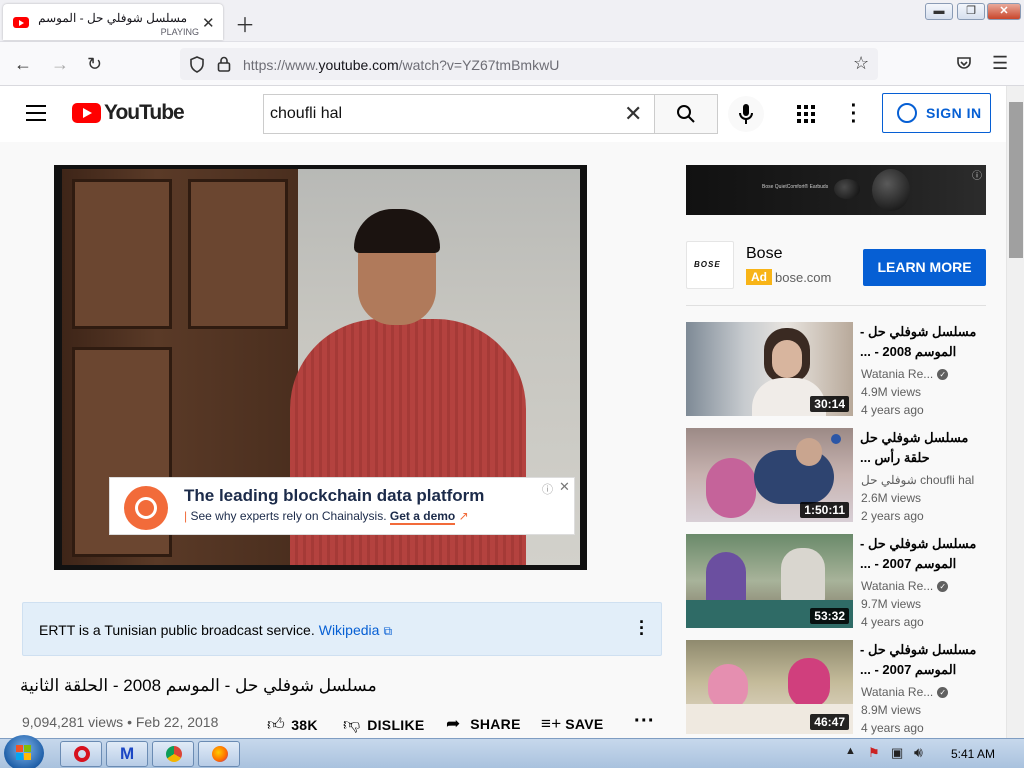 This screenshot has height=768, width=1024. What do you see at coordinates (1015, 412) in the screenshot?
I see `page-scrollbar` at bounding box center [1015, 412].